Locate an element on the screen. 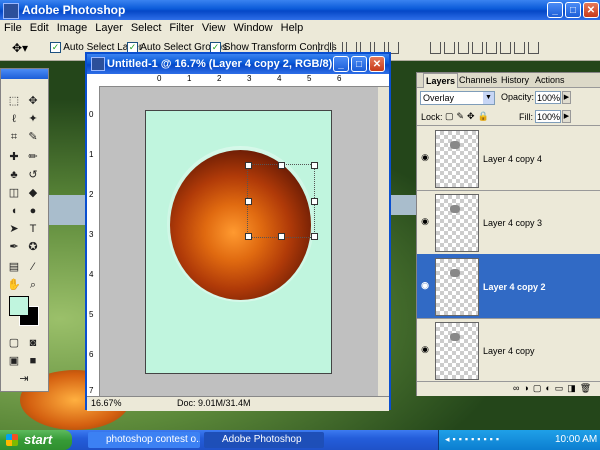 This screenshot has height=450, width=600. menu-filter: Filter is located at coordinates (181, 27).